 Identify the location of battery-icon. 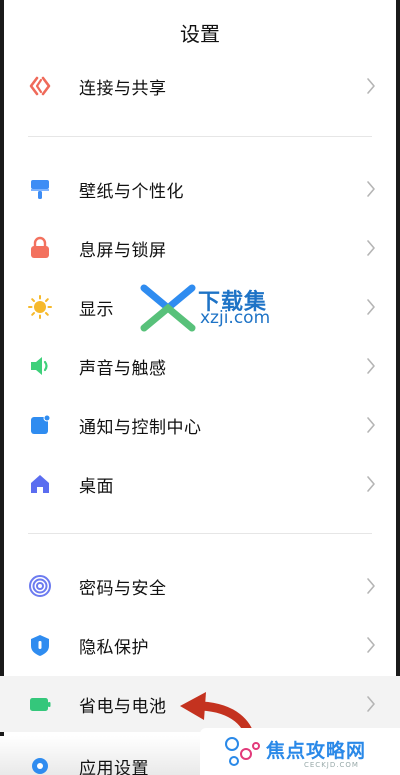
(40, 704).